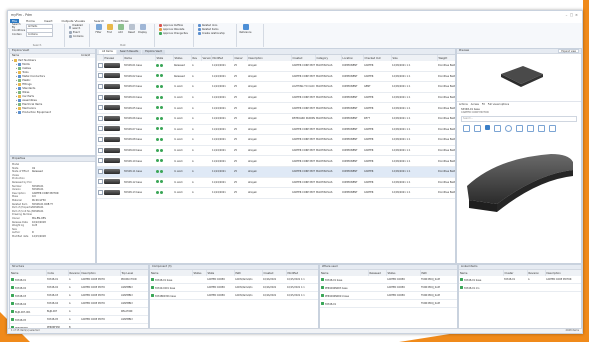 Image resolution: width=589 pixels, height=342 pixels. Describe the element at coordinates (487, 127) in the screenshot. I see `pan-icon` at that location.